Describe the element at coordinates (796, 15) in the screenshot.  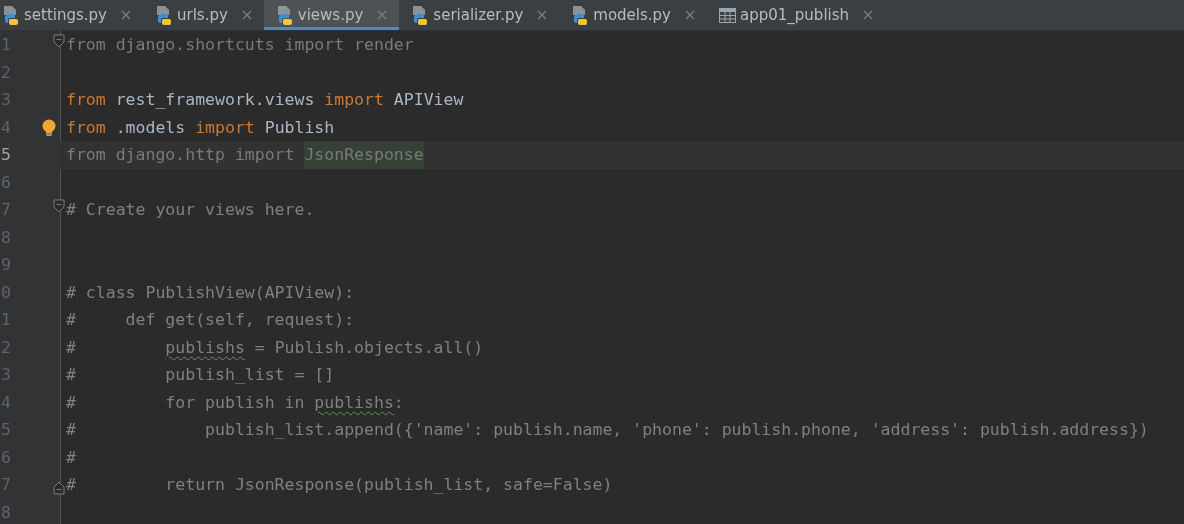
I see `file-tab: app01_publish` at that location.